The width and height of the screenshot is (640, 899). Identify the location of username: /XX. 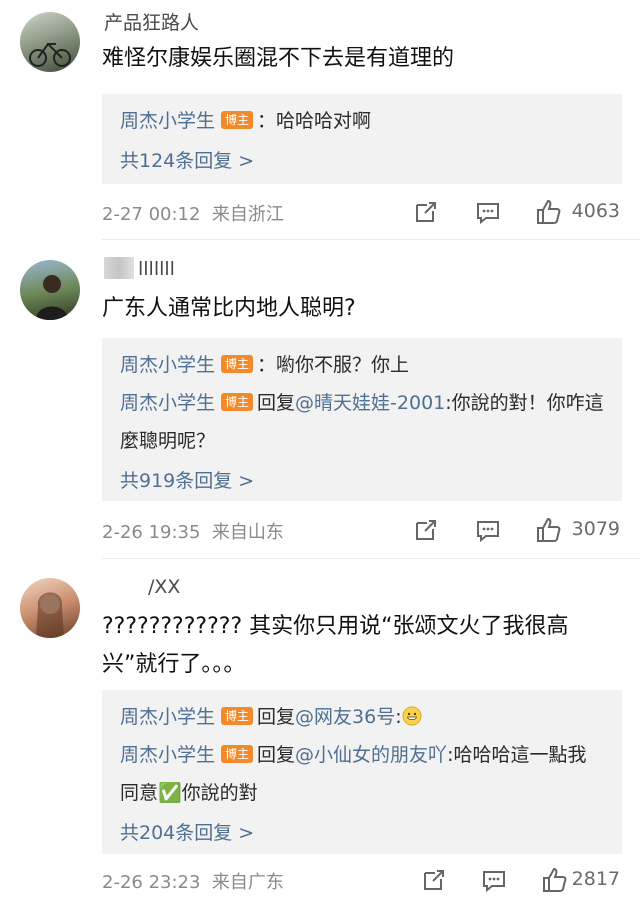
(164, 587).